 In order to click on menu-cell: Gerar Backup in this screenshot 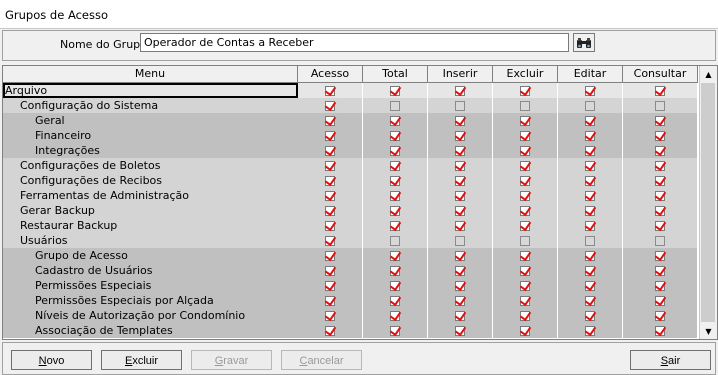, I will do `click(150, 210)`.